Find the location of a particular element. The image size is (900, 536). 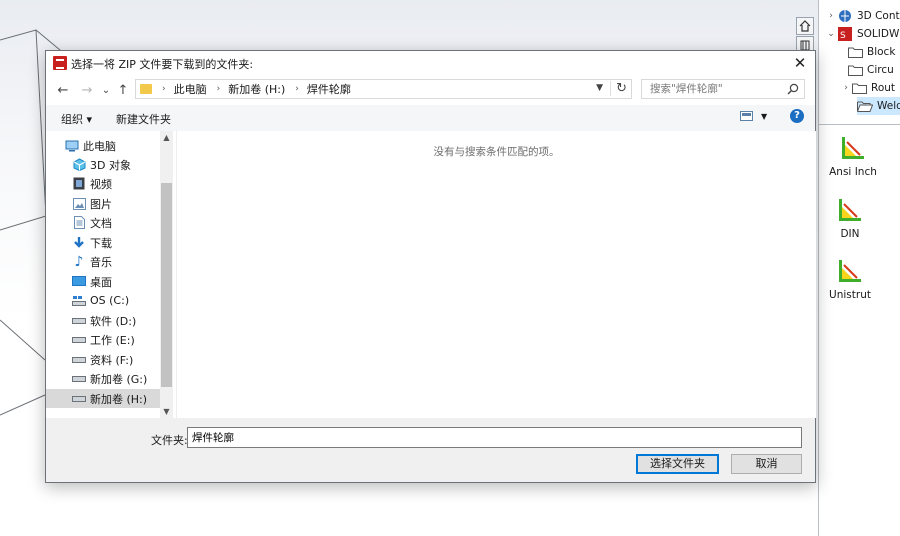

tree-item-solidworks: ⌄ S SOLIDWO is located at coordinates (862, 34).